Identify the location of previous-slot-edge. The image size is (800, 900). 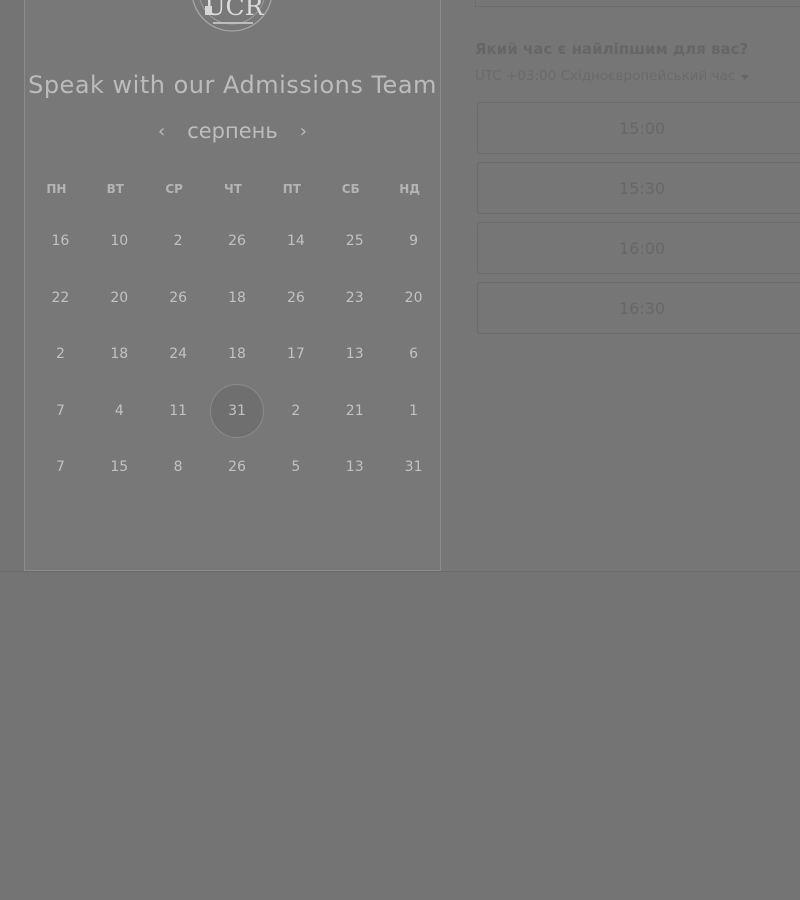
(637, 3).